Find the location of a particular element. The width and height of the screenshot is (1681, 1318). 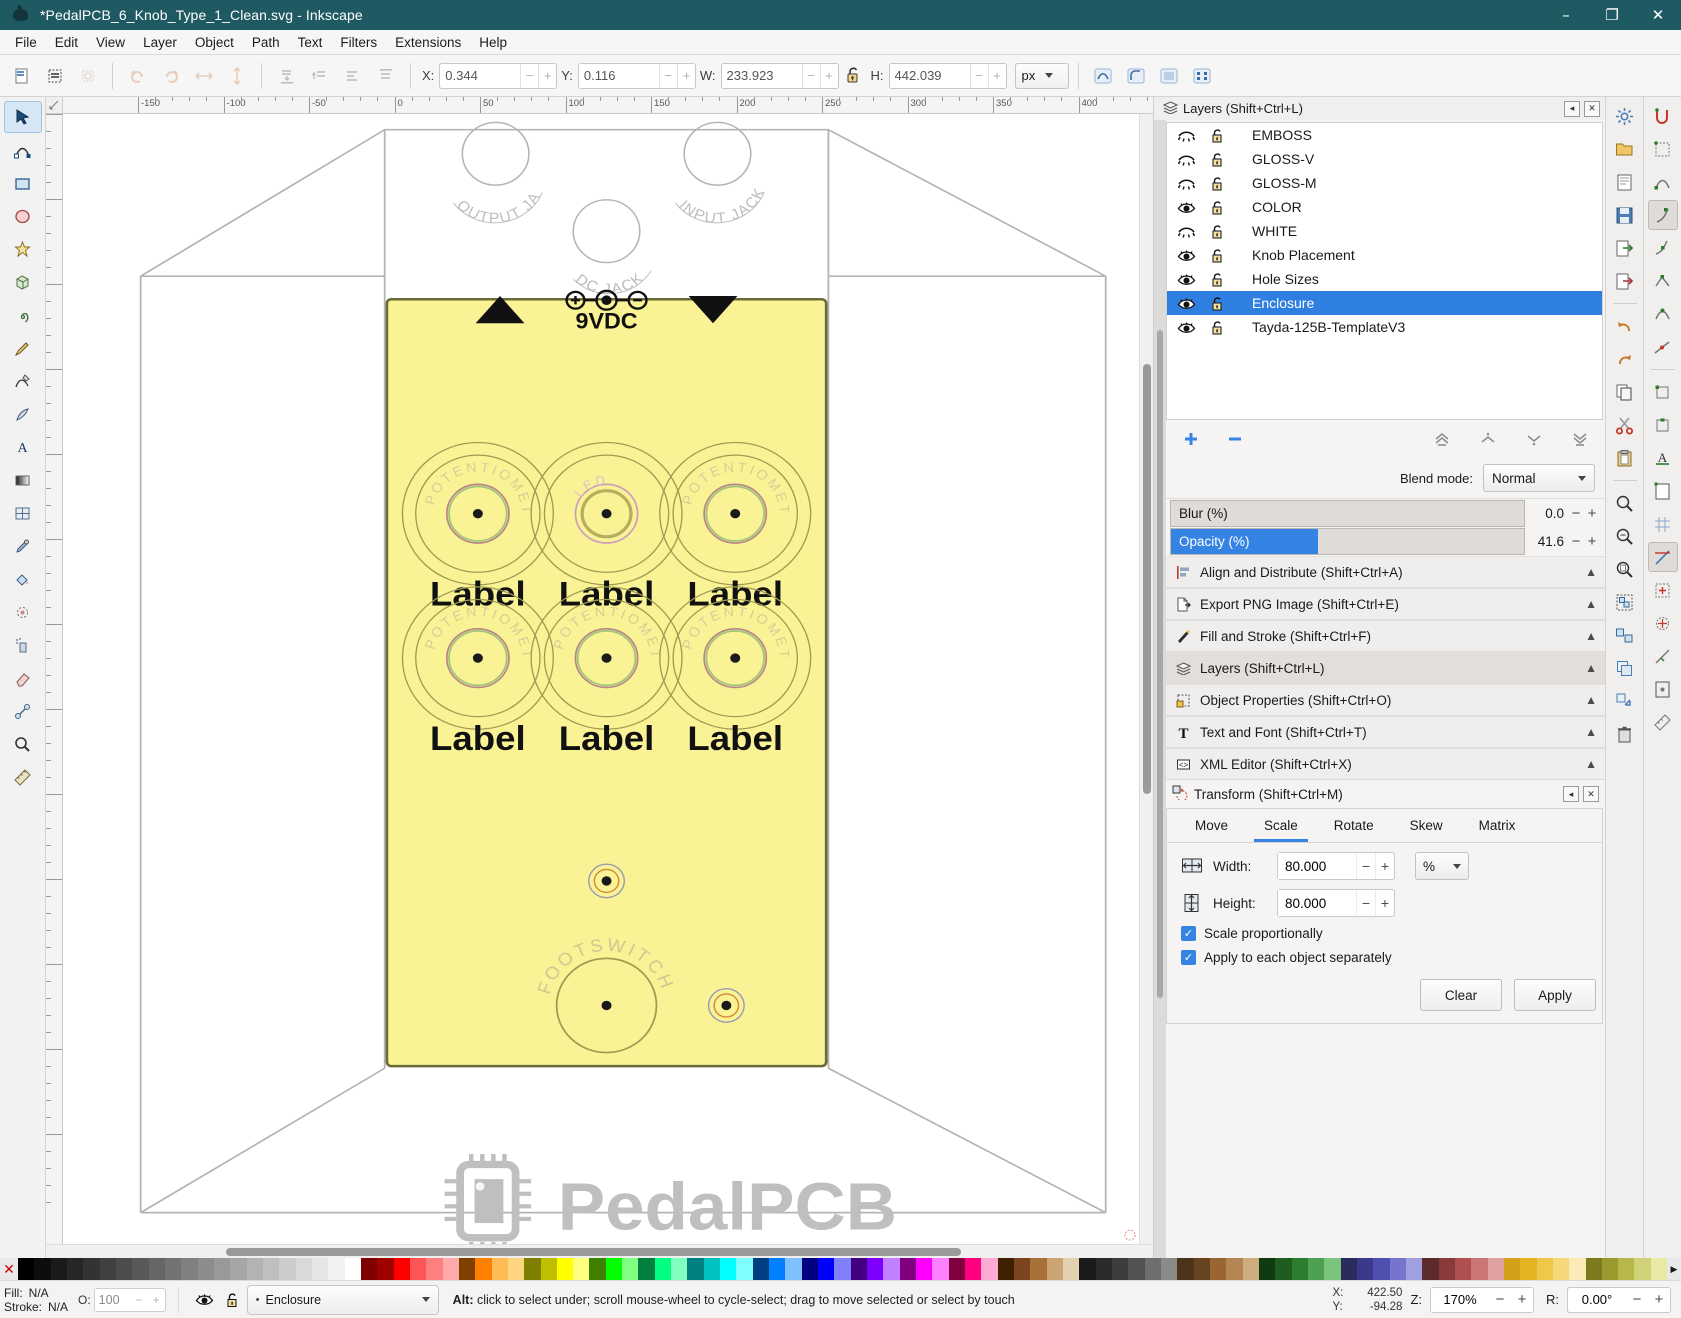

canvas-horizontal-scrollbar is located at coordinates (599, 1251).